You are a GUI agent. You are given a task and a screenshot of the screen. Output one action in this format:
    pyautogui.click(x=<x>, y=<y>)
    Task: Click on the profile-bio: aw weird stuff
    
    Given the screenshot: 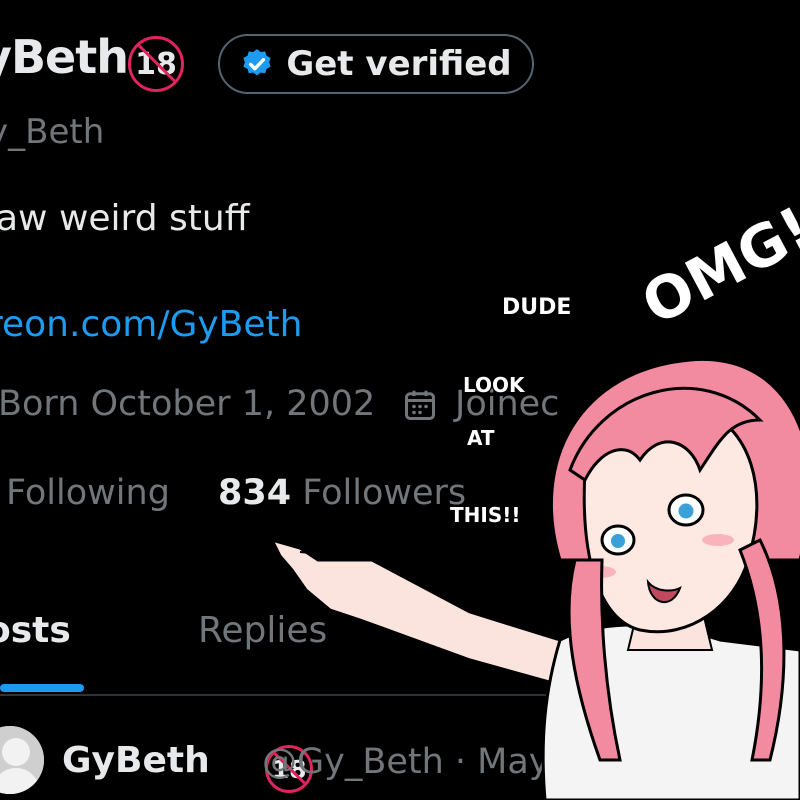 What is the action you would take?
    pyautogui.click(x=125, y=218)
    